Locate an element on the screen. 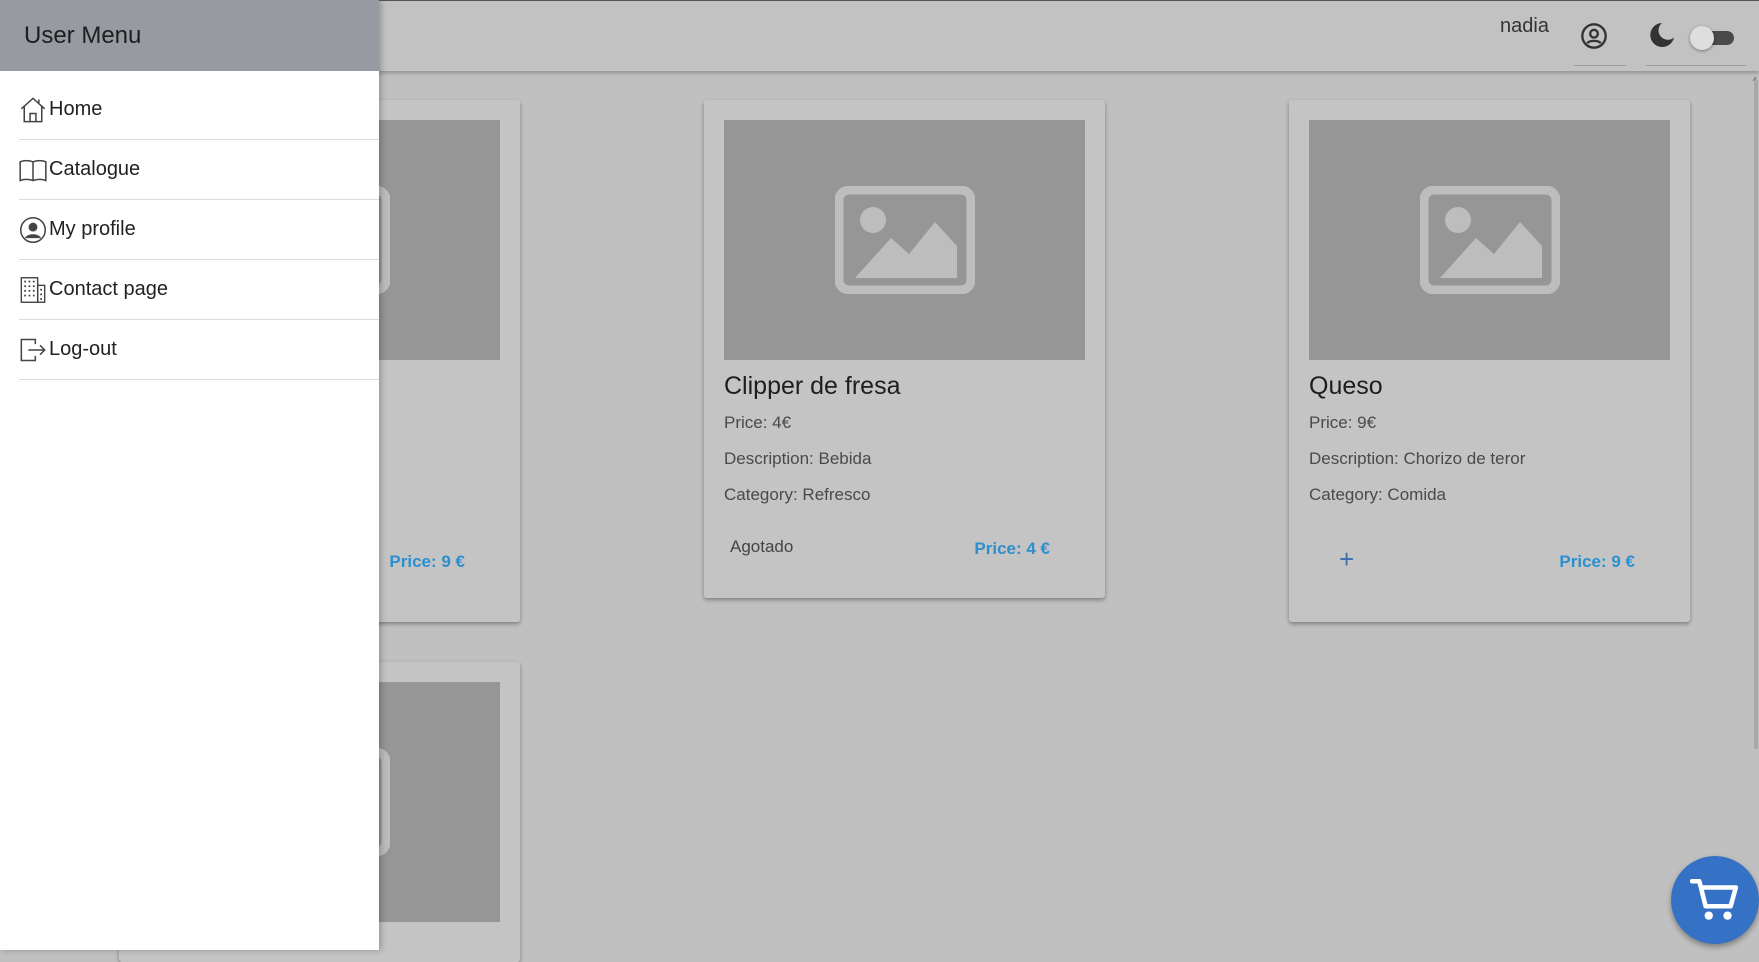 The height and width of the screenshot is (962, 1759). product-title: Clipper de fresa is located at coordinates (812, 386).